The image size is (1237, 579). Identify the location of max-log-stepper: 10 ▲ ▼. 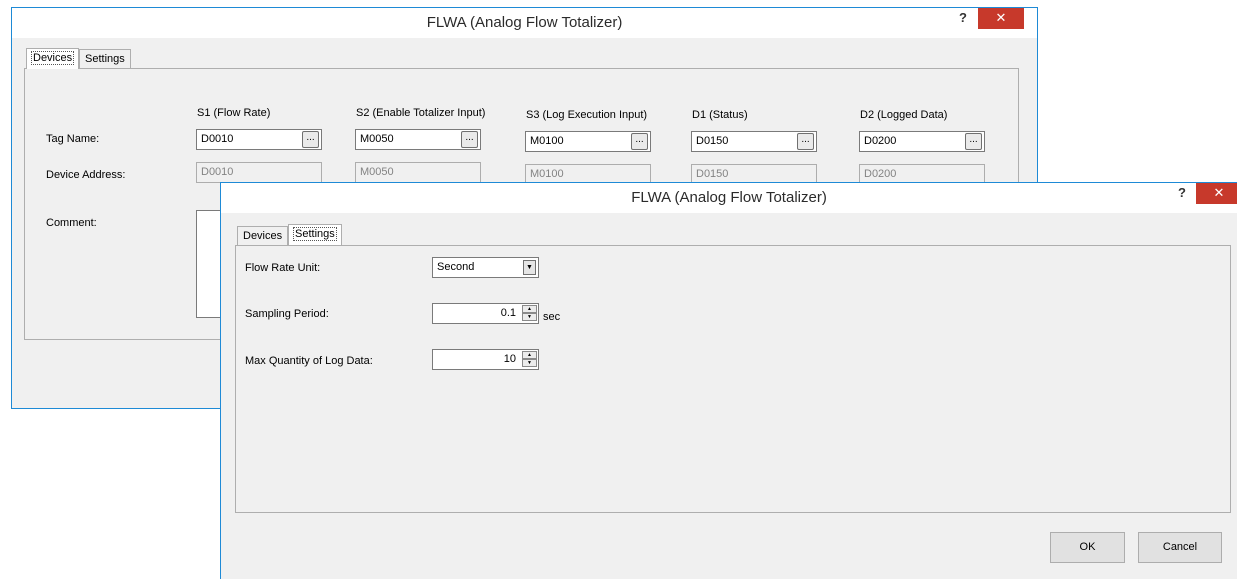
(485, 359).